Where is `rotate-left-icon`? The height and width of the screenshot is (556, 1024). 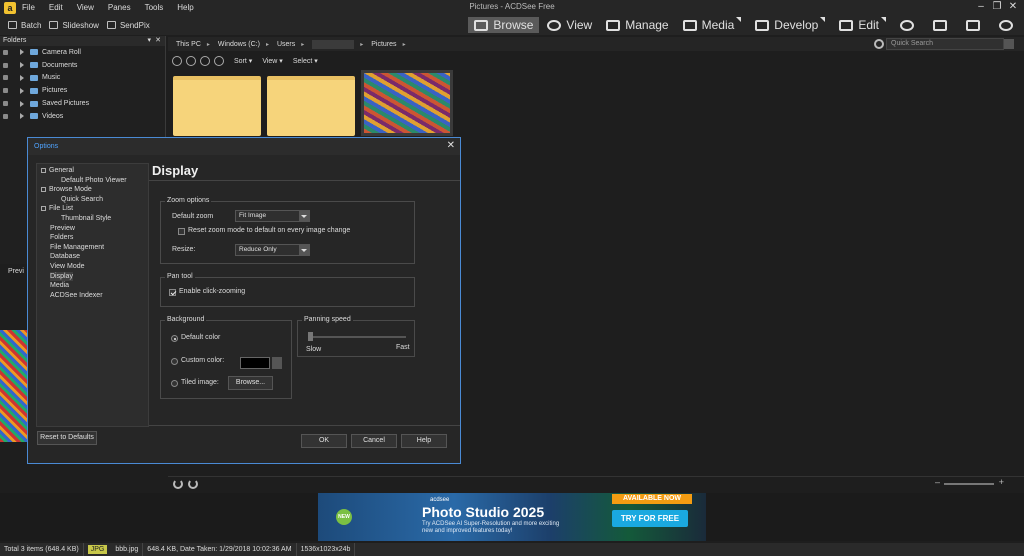 rotate-left-icon is located at coordinates (178, 484).